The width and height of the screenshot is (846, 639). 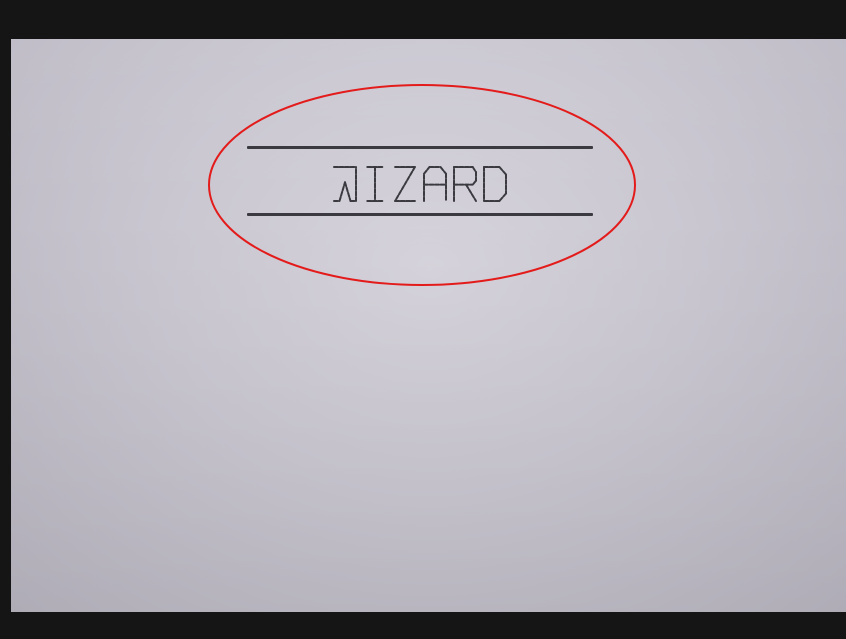 I want to click on segment-glyph-w, so click(x=345, y=184).